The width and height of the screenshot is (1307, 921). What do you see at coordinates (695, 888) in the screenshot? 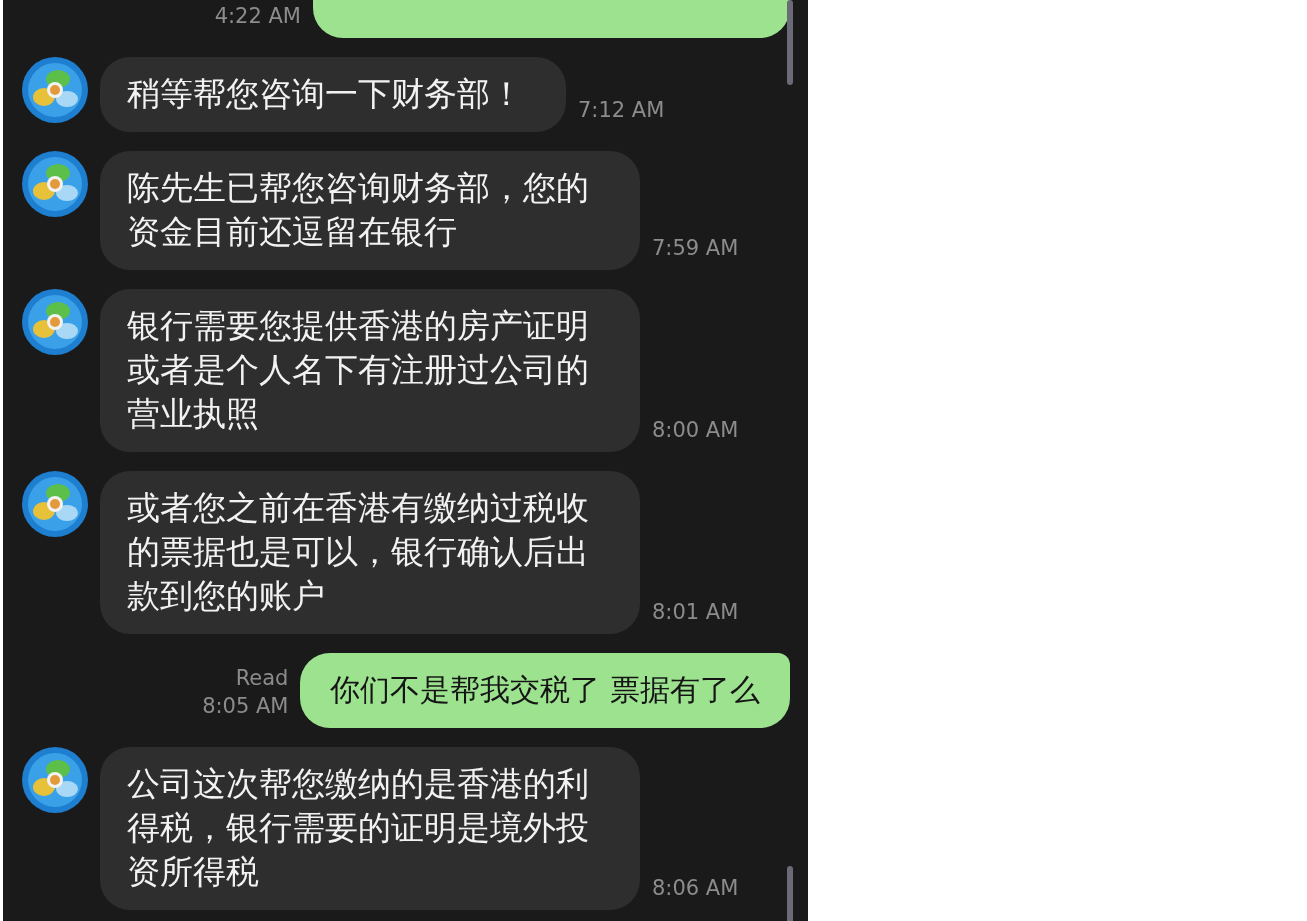
I see `timestamp: 8:06 AM` at bounding box center [695, 888].